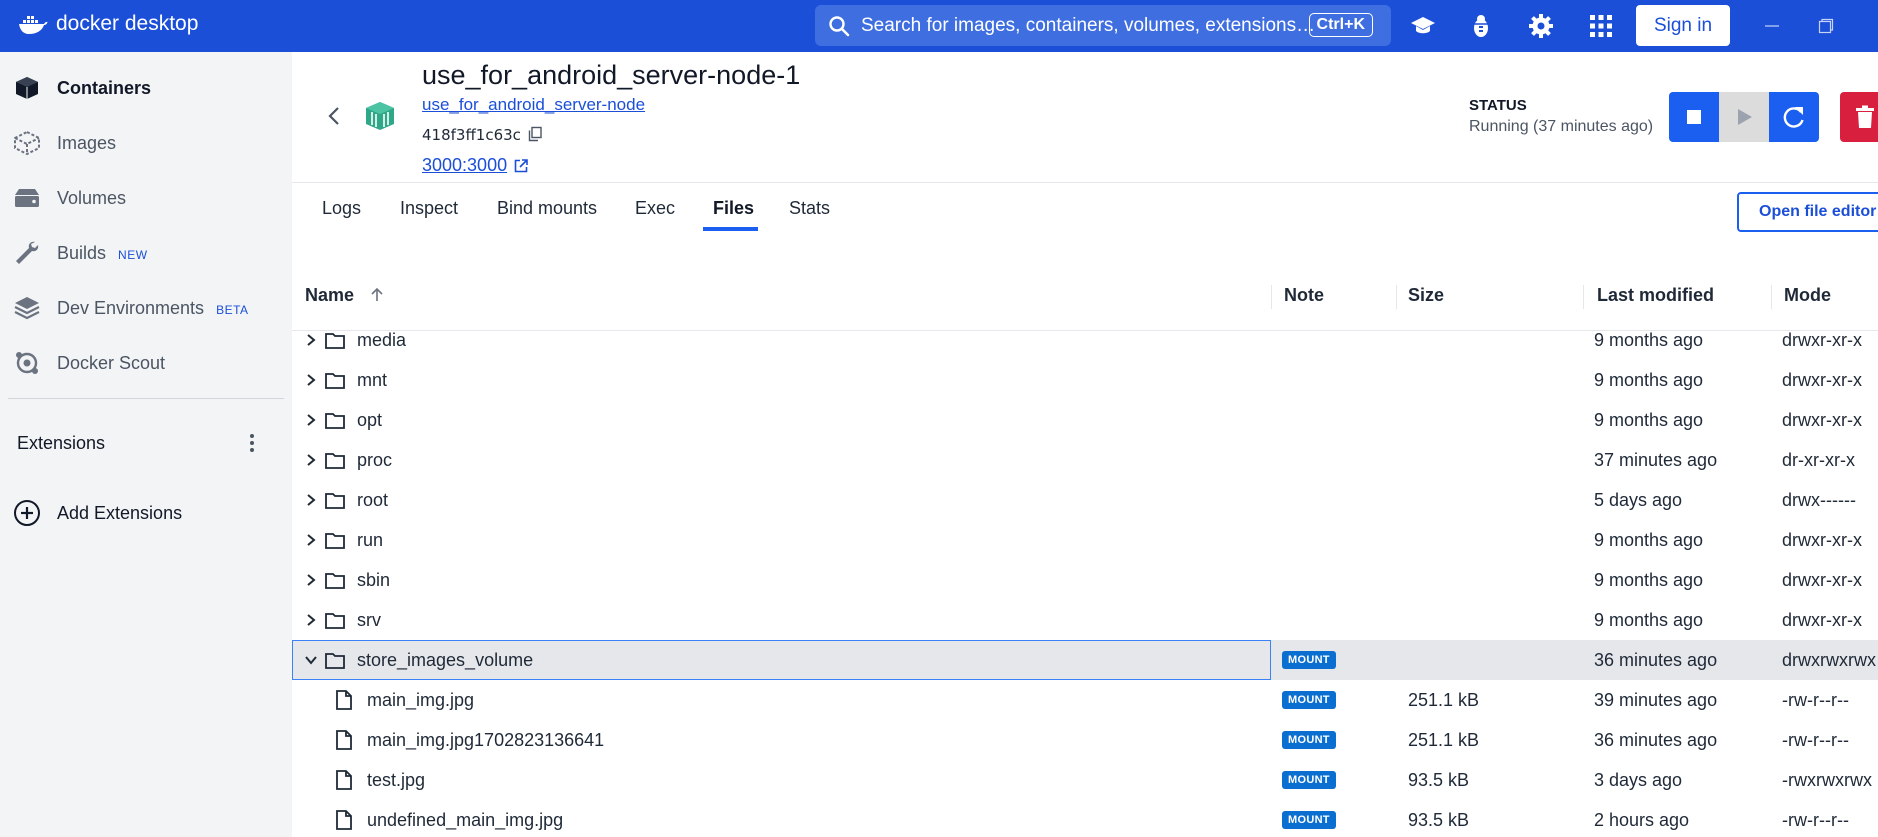 The image size is (1878, 837). Describe the element at coordinates (535, 134) in the screenshot. I see `copy-icon` at that location.